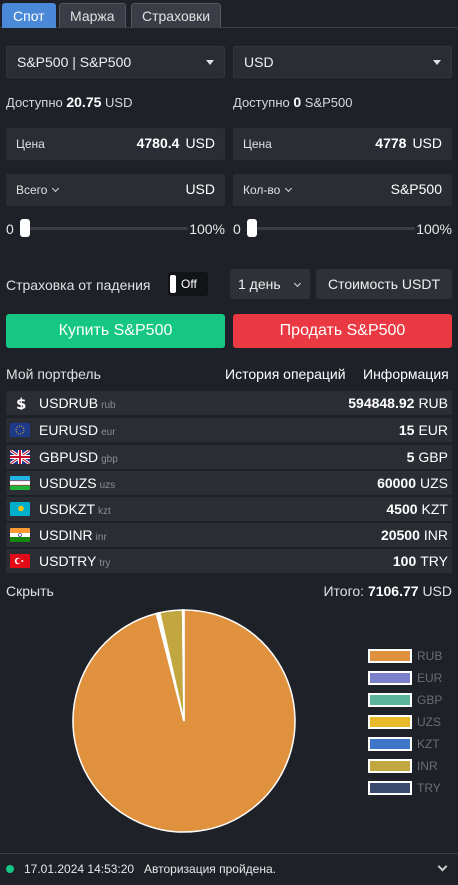 This screenshot has height=885, width=458. I want to click on legend-item-rub: RUB, so click(408, 656).